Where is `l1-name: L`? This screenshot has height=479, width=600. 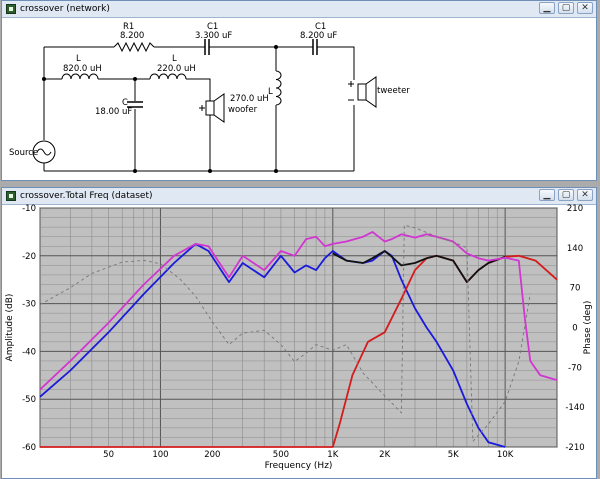
l1-name: L is located at coordinates (78, 59).